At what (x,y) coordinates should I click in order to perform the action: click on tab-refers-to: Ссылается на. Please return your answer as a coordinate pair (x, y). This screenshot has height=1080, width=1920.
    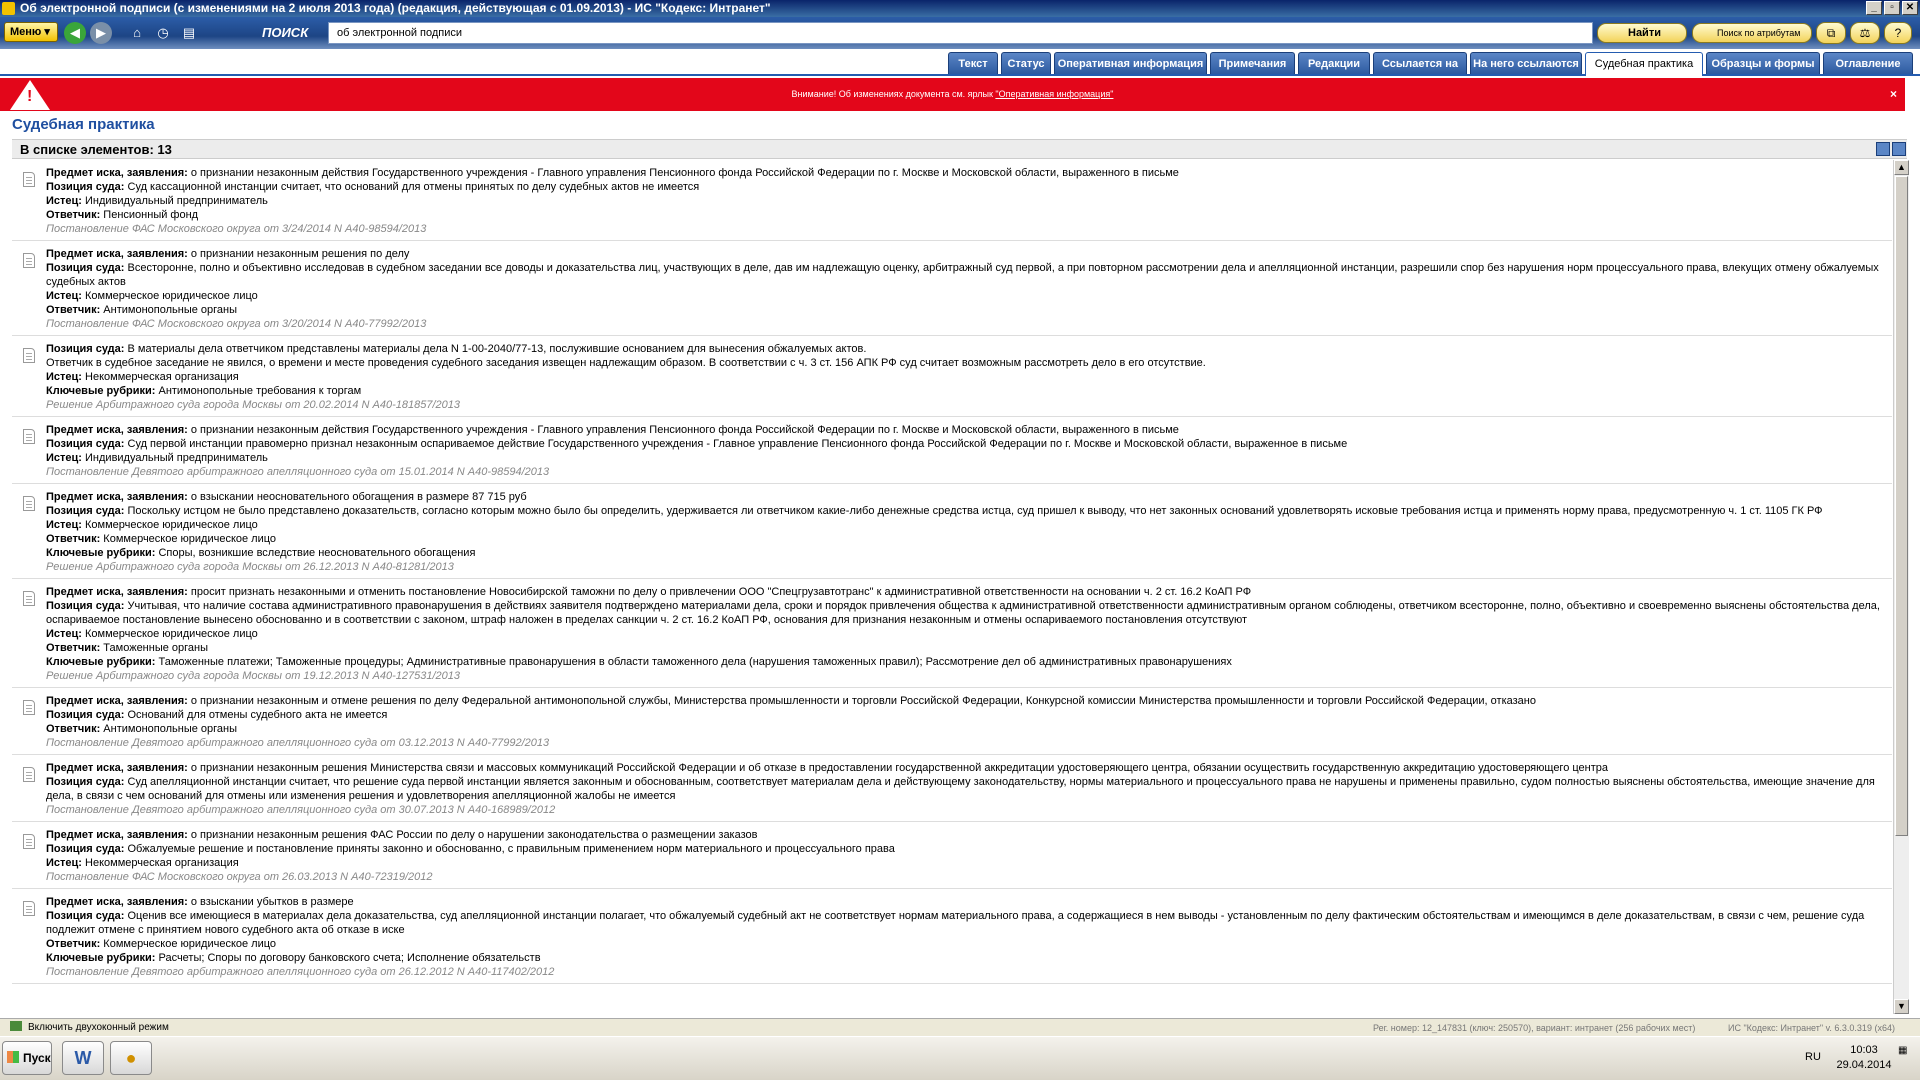
    Looking at the image, I should click on (1420, 63).